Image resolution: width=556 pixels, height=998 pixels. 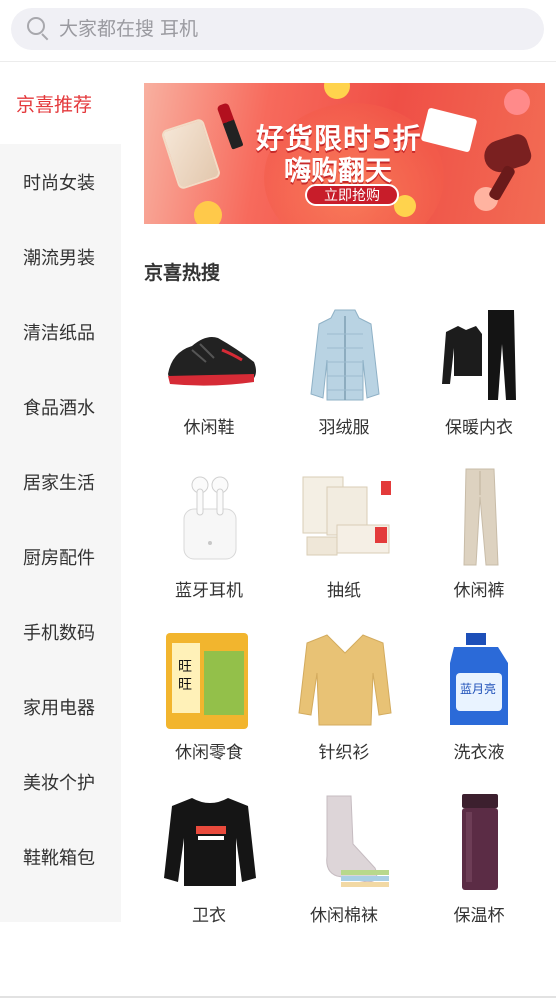 What do you see at coordinates (338, 171) in the screenshot?
I see `banner-subheadline: 嗨购翻天` at bounding box center [338, 171].